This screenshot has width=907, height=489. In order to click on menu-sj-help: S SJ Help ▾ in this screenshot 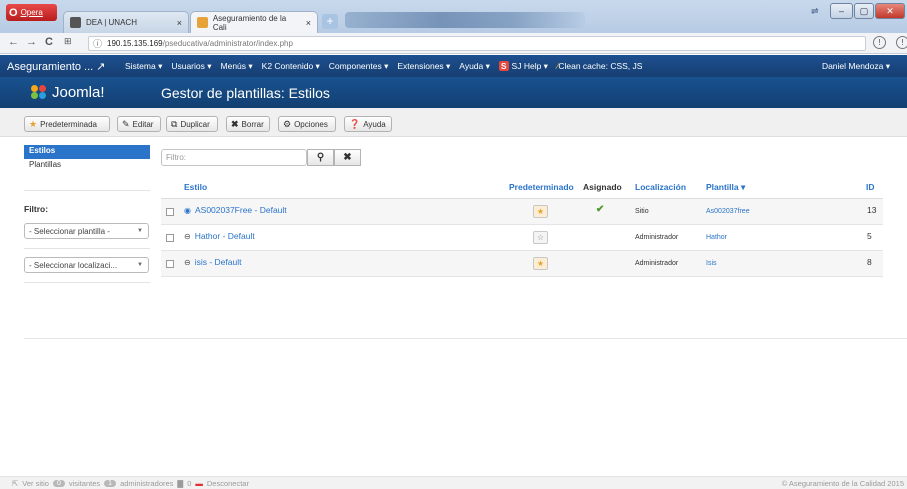, I will do `click(523, 66)`.